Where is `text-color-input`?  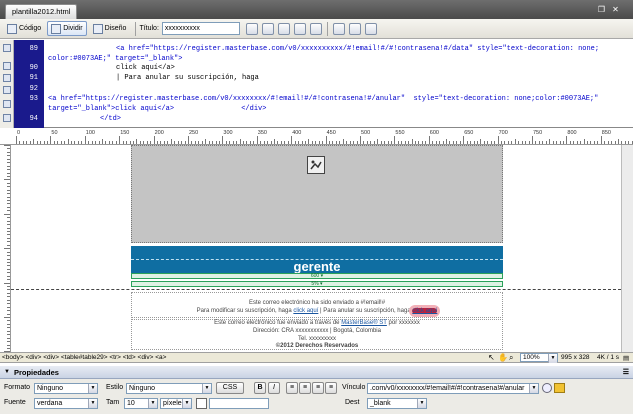
text-color-input is located at coordinates (239, 403).